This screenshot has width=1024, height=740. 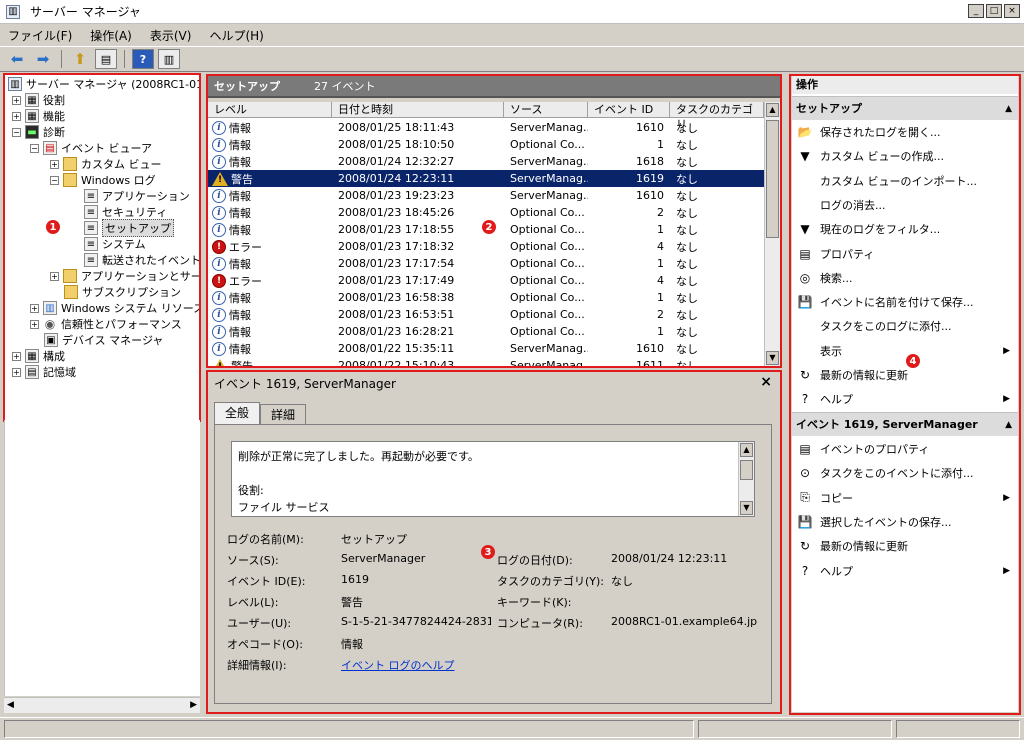 What do you see at coordinates (169, 59) in the screenshot?
I see `show-action-pane-icon: ▥` at bounding box center [169, 59].